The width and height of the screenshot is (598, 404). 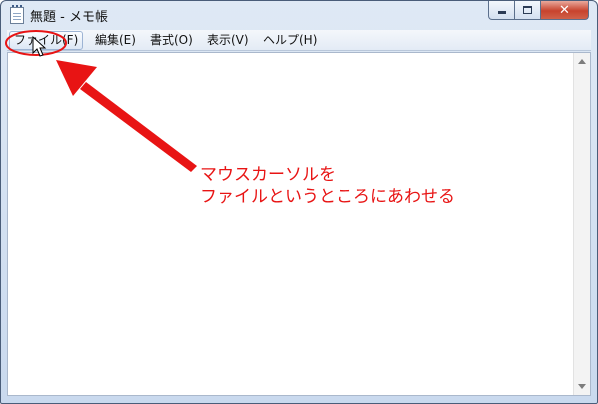 I want to click on close-button: ✕, so click(x=565, y=10).